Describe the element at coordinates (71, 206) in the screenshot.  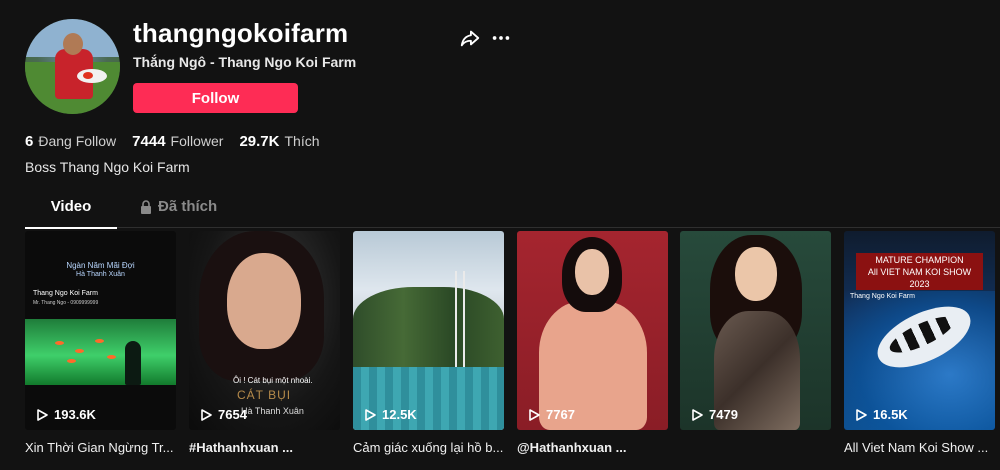
I see `tab-video-label: Video` at that location.